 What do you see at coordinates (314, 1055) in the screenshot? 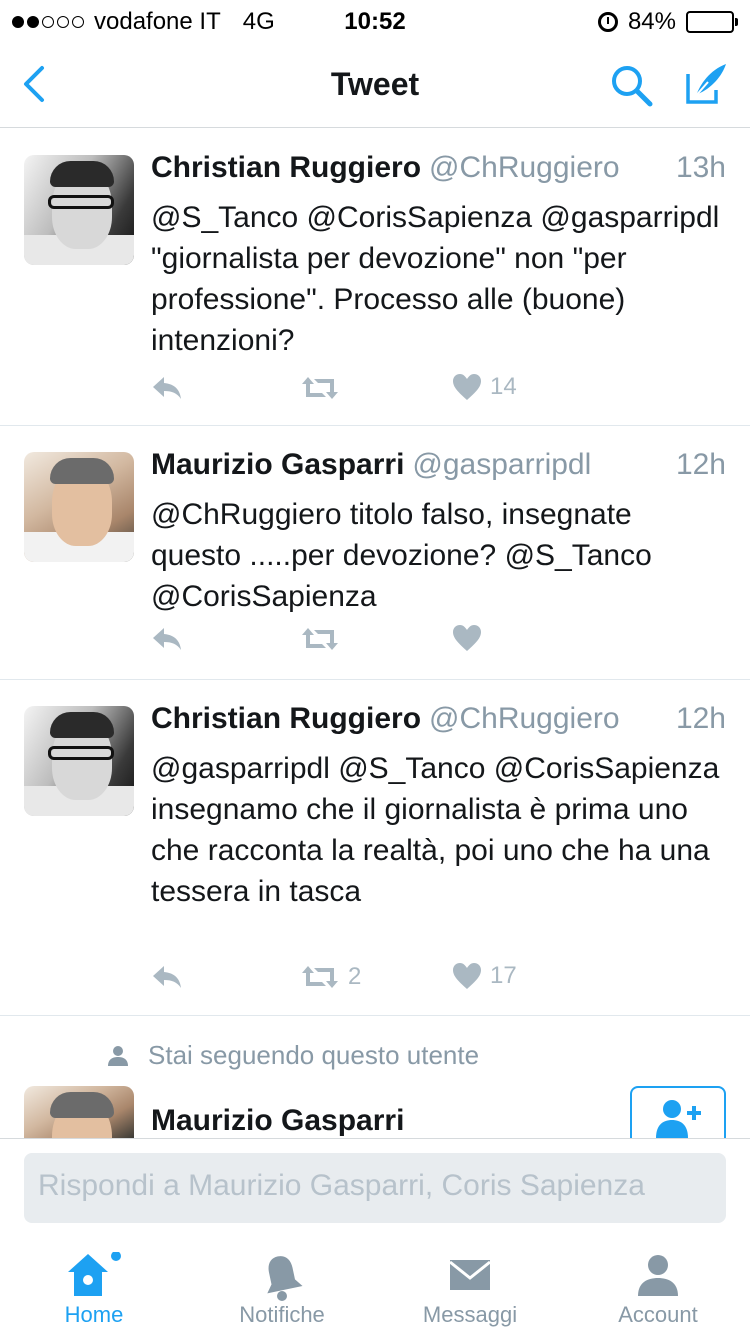
I see `following-notice-text: Stai seguendo questo utente` at bounding box center [314, 1055].